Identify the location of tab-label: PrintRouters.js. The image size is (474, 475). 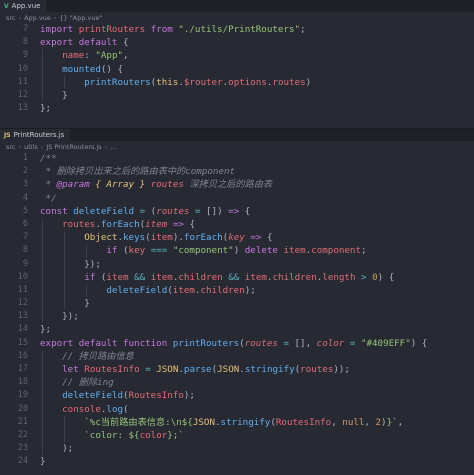
(39, 135).